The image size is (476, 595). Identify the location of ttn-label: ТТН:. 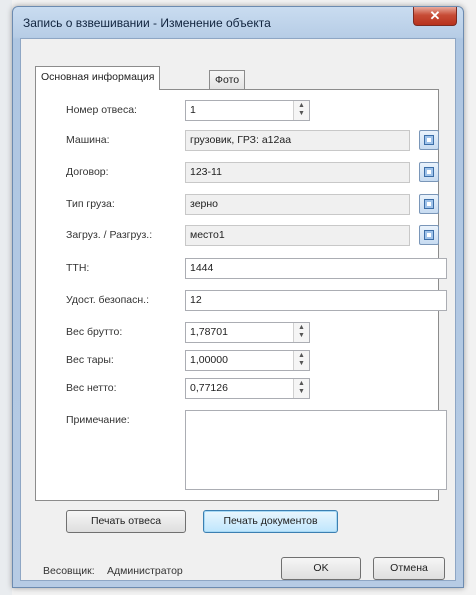
(78, 268).